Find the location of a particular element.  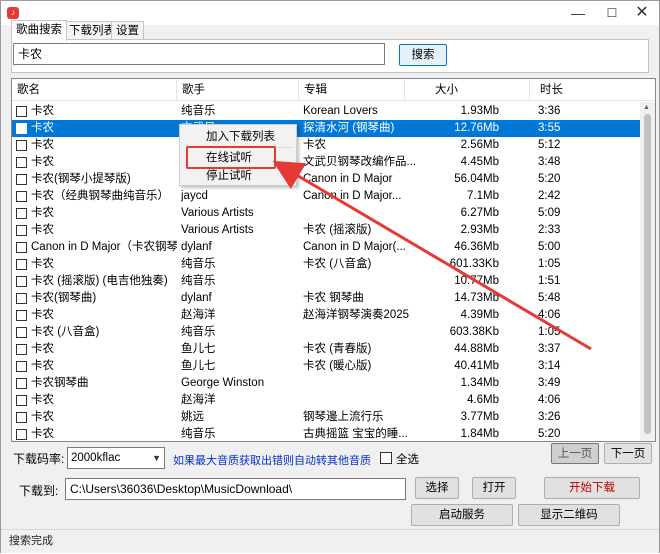

select-all-label: 全选 is located at coordinates (407, 460).